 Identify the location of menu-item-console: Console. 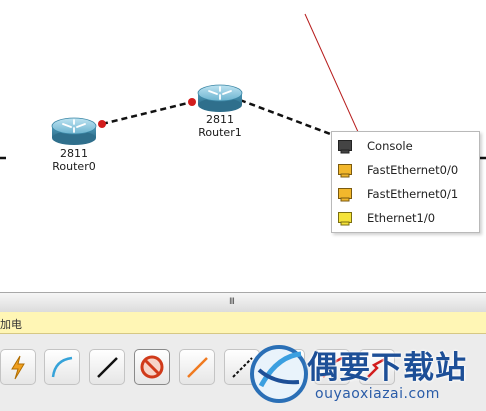
(405, 147).